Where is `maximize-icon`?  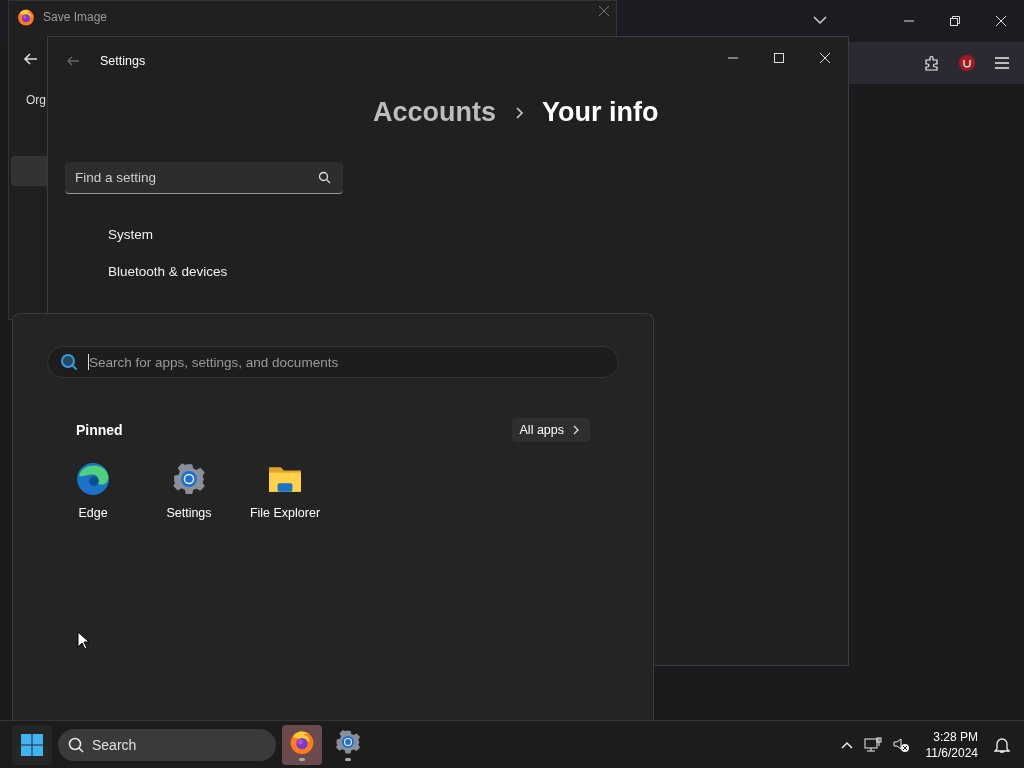 maximize-icon is located at coordinates (779, 58).